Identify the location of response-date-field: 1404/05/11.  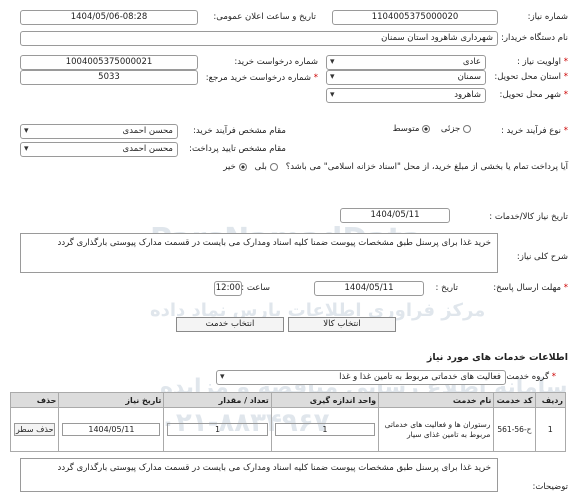
(369, 288).